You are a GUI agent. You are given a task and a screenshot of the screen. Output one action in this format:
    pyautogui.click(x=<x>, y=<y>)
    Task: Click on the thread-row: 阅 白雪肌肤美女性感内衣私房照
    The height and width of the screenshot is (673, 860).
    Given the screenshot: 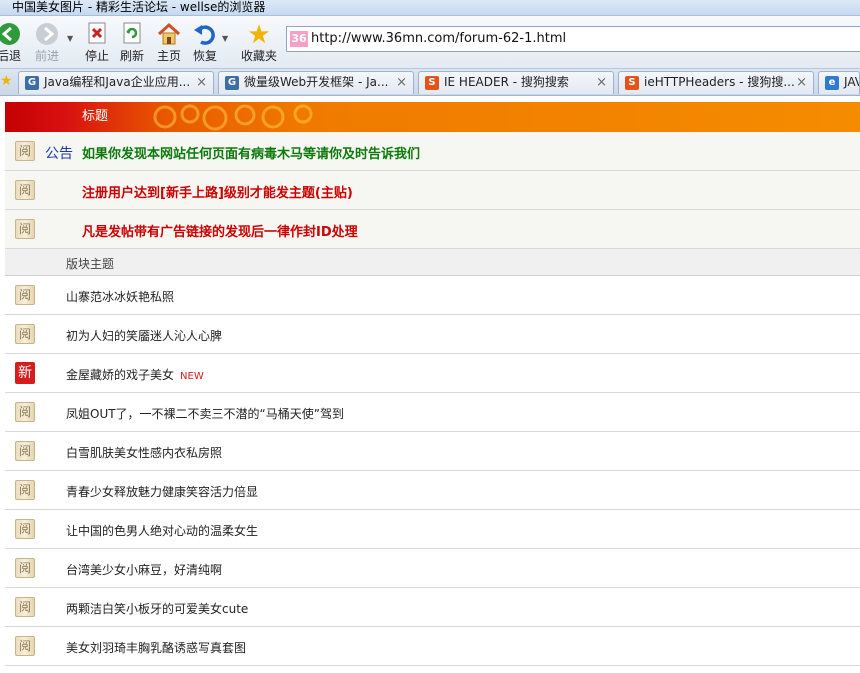 What is the action you would take?
    pyautogui.click(x=432, y=451)
    